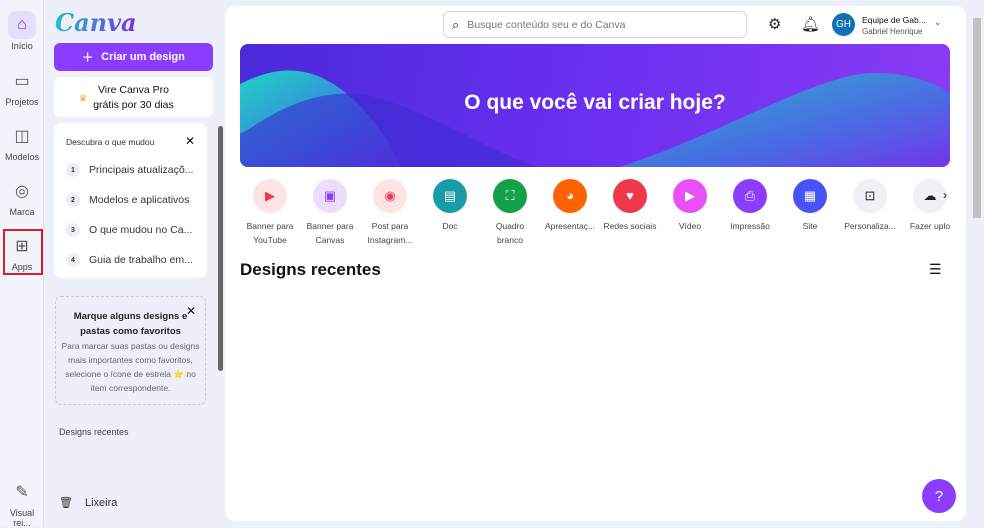 This screenshot has width=984, height=528. What do you see at coordinates (510, 196) in the screenshot?
I see `design-type-icon: ⛶` at bounding box center [510, 196].